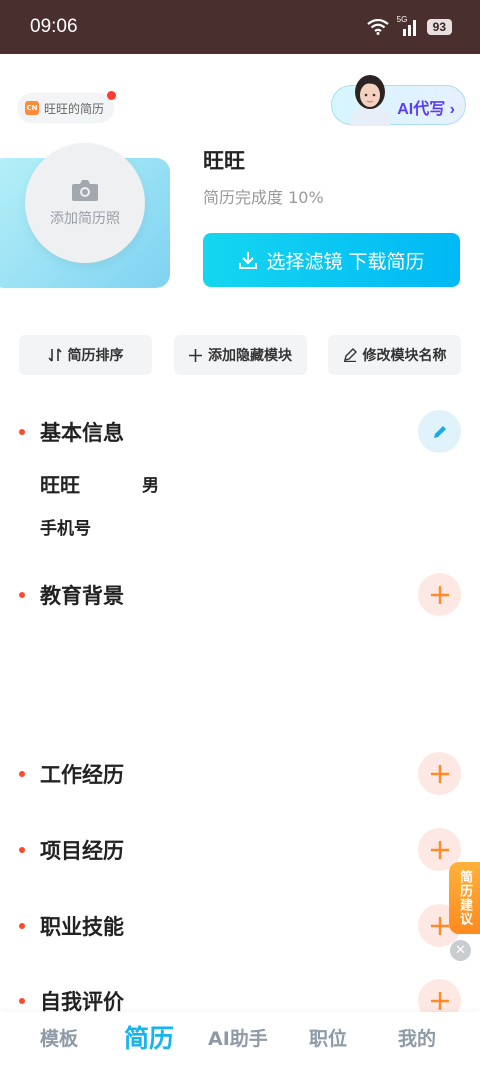 This screenshot has height=1072, width=480. What do you see at coordinates (60, 485) in the screenshot?
I see `basic-info-name: 旺旺` at bounding box center [60, 485].